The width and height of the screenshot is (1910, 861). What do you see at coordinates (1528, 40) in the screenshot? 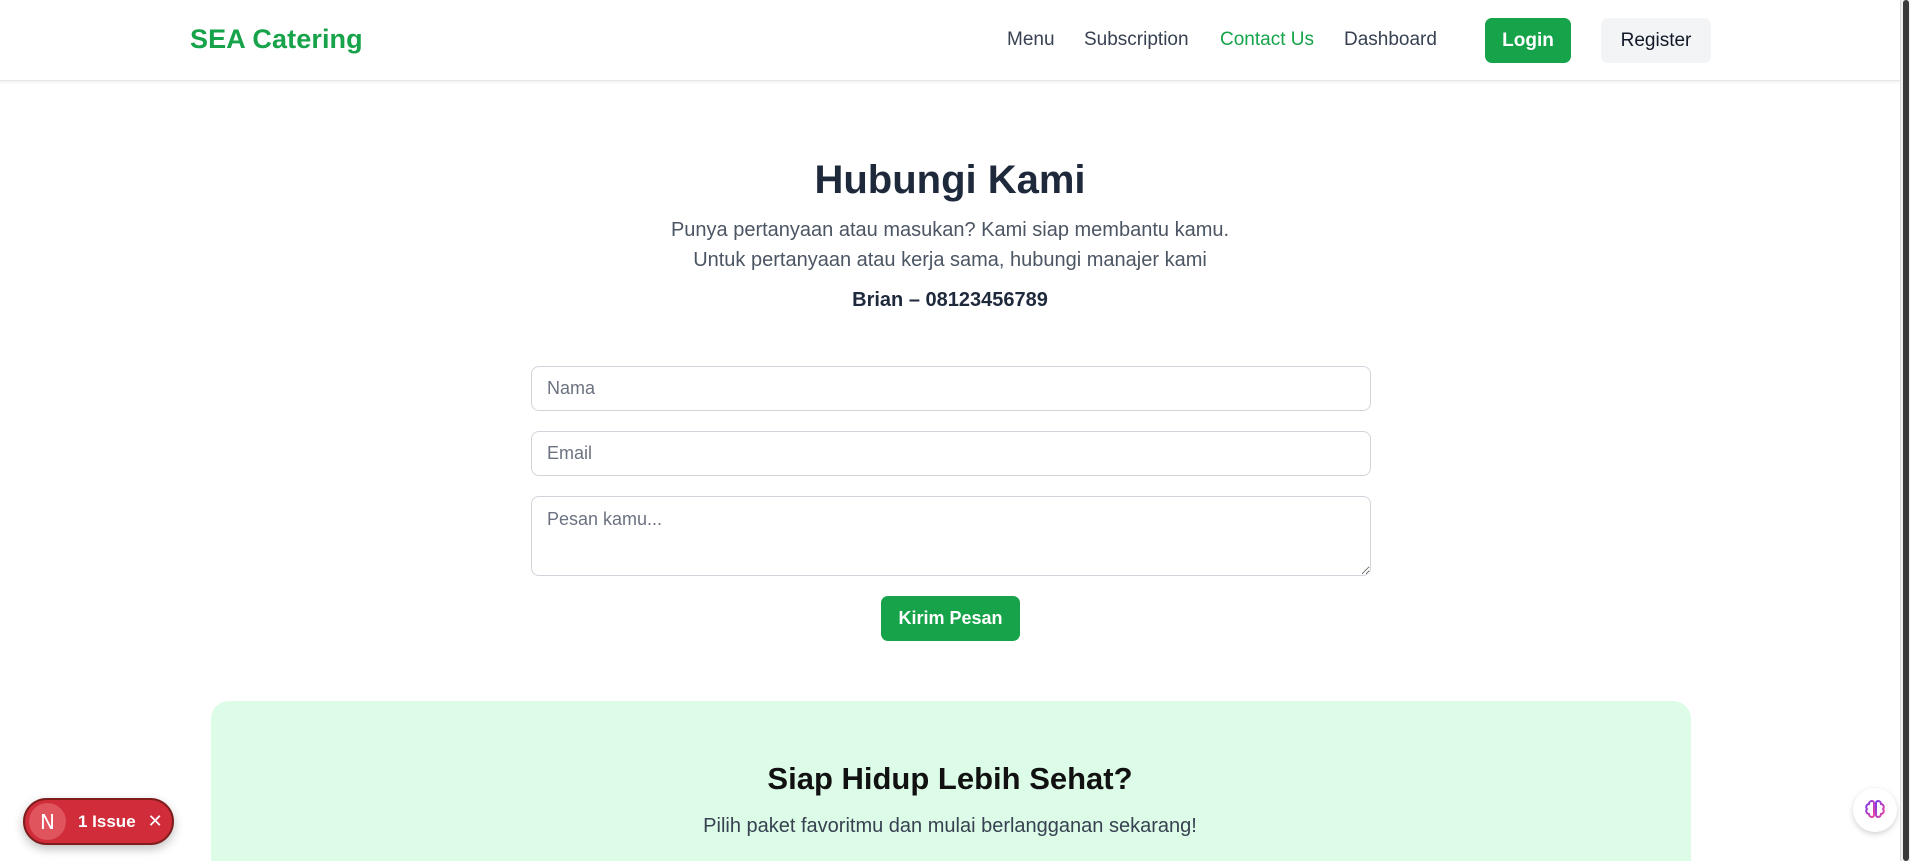
I see `login-button: Login` at bounding box center [1528, 40].